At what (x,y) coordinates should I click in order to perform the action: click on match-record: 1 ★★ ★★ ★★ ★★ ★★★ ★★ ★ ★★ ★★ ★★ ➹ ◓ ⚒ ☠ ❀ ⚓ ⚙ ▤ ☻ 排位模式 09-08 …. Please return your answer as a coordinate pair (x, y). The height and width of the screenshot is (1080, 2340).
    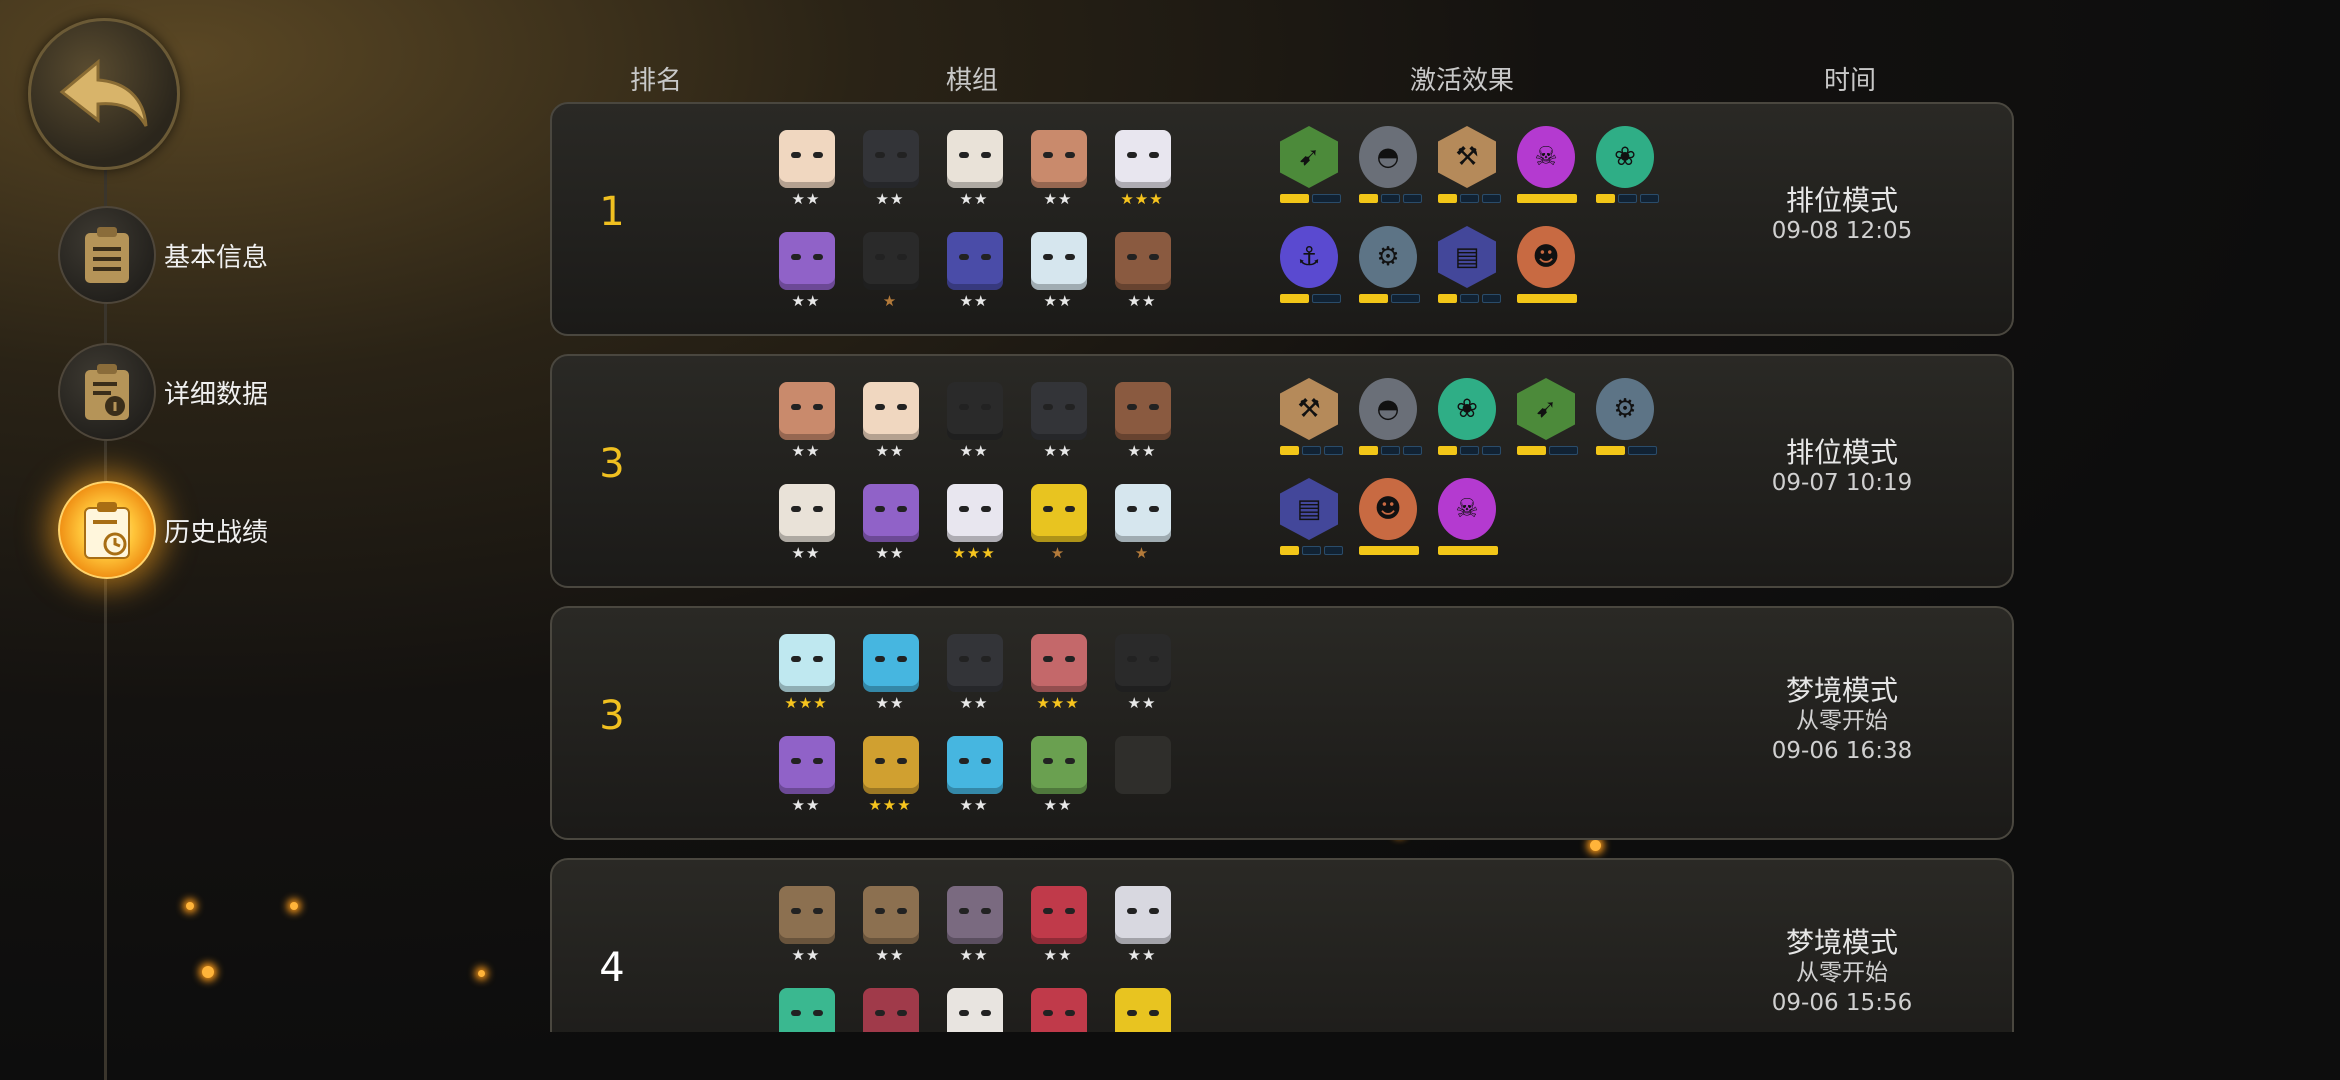
    Looking at the image, I should click on (1282, 219).